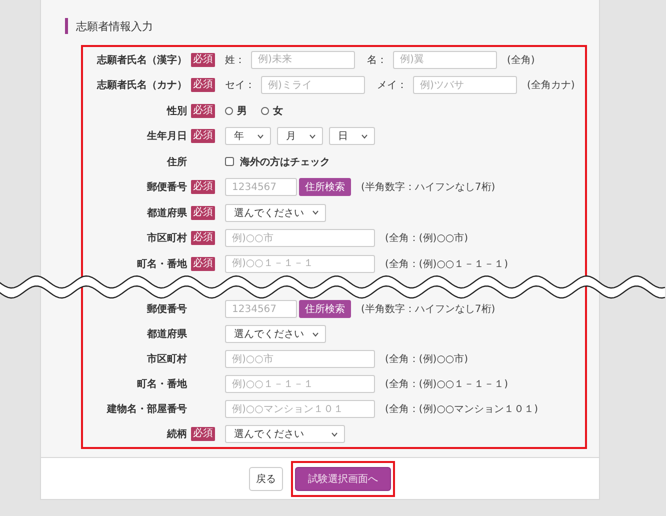 This screenshot has width=666, height=516. Describe the element at coordinates (303, 59) in the screenshot. I see `text-field: 例)未来` at that location.